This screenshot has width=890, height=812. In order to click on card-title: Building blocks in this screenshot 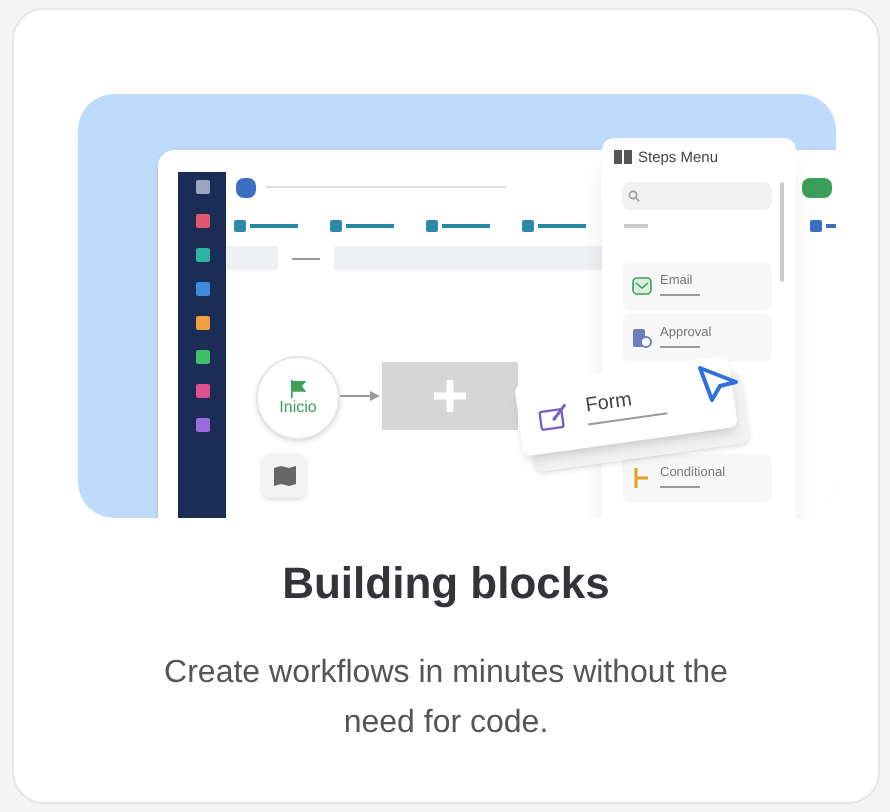, I will do `click(446, 584)`.